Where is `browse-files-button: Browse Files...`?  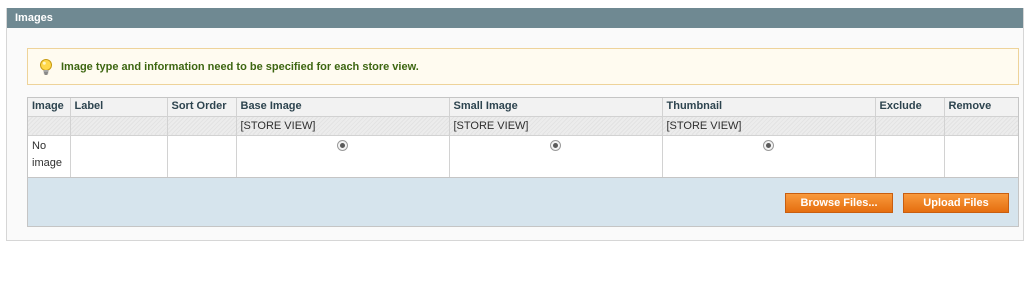 browse-files-button: Browse Files... is located at coordinates (839, 203).